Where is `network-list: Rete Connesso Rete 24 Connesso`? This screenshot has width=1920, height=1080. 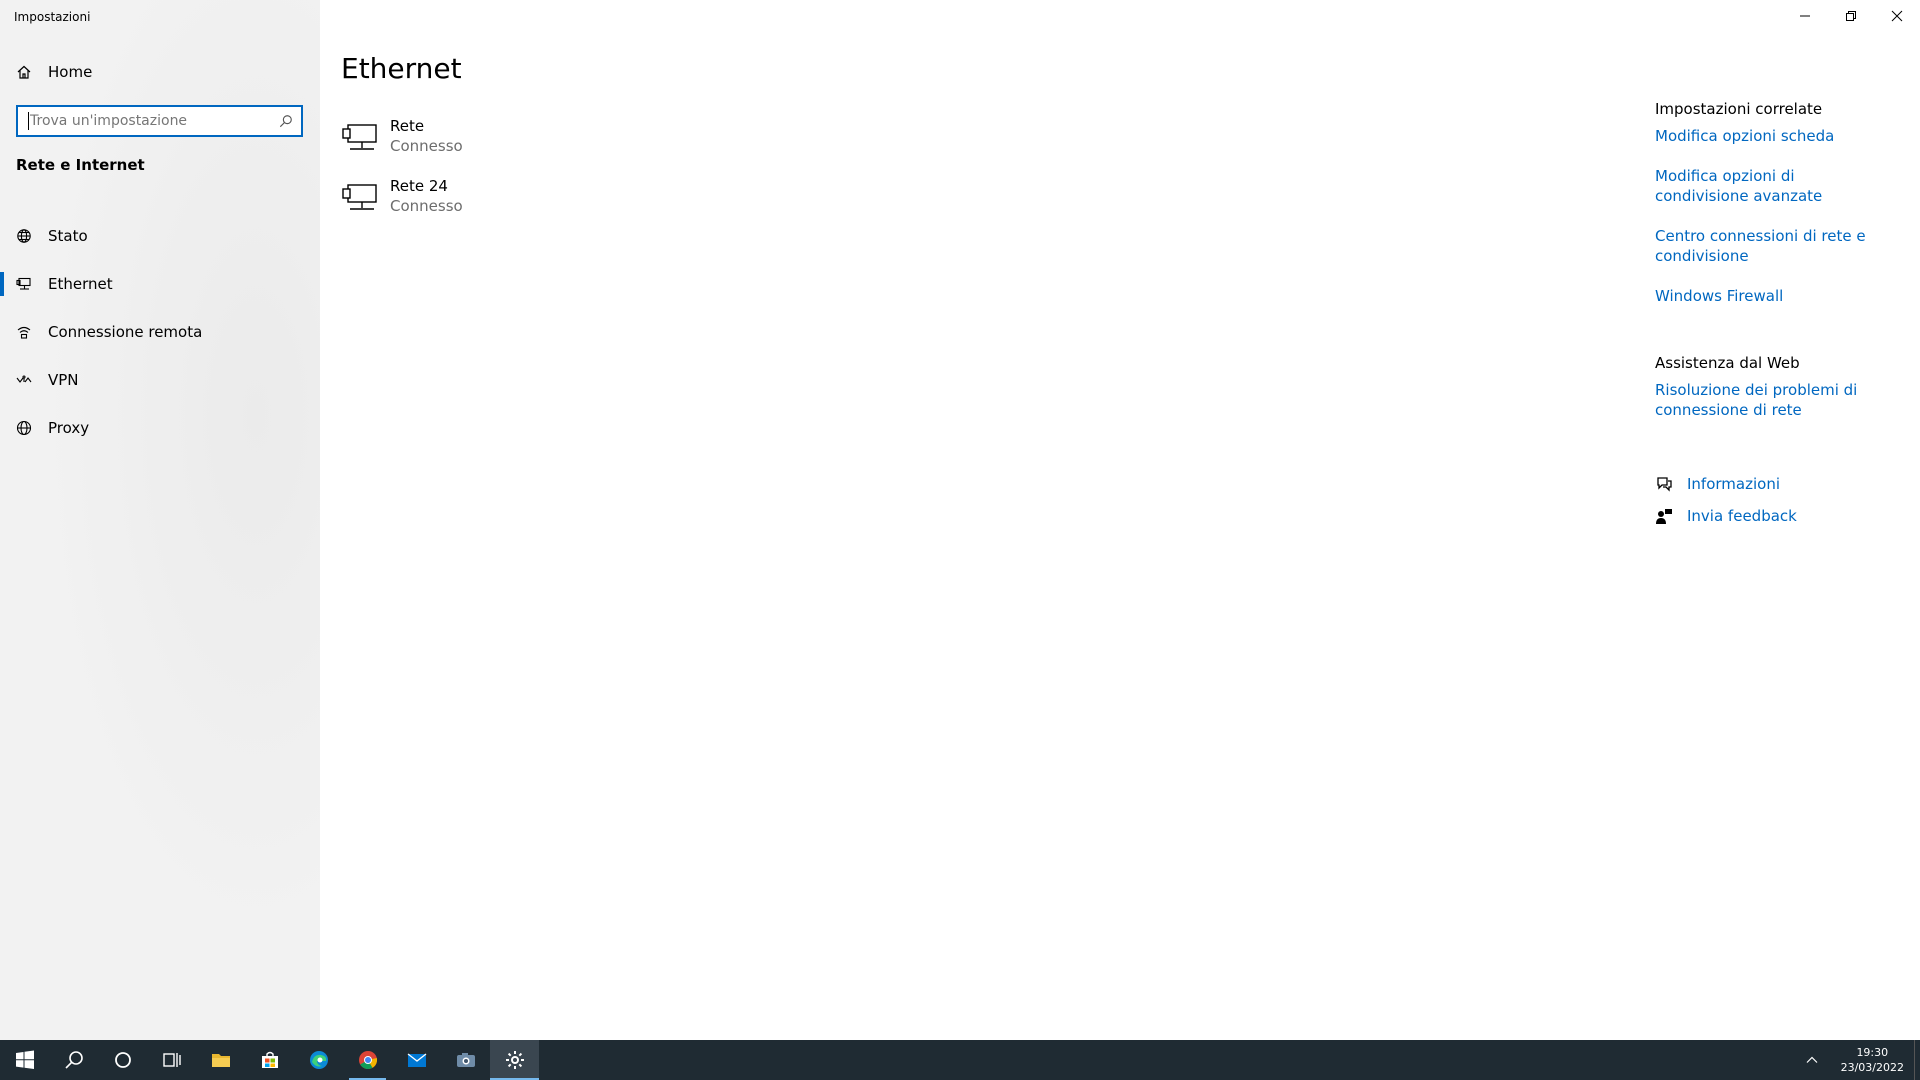 network-list: Rete Connesso Rete 24 Connesso is located at coordinates (402, 176).